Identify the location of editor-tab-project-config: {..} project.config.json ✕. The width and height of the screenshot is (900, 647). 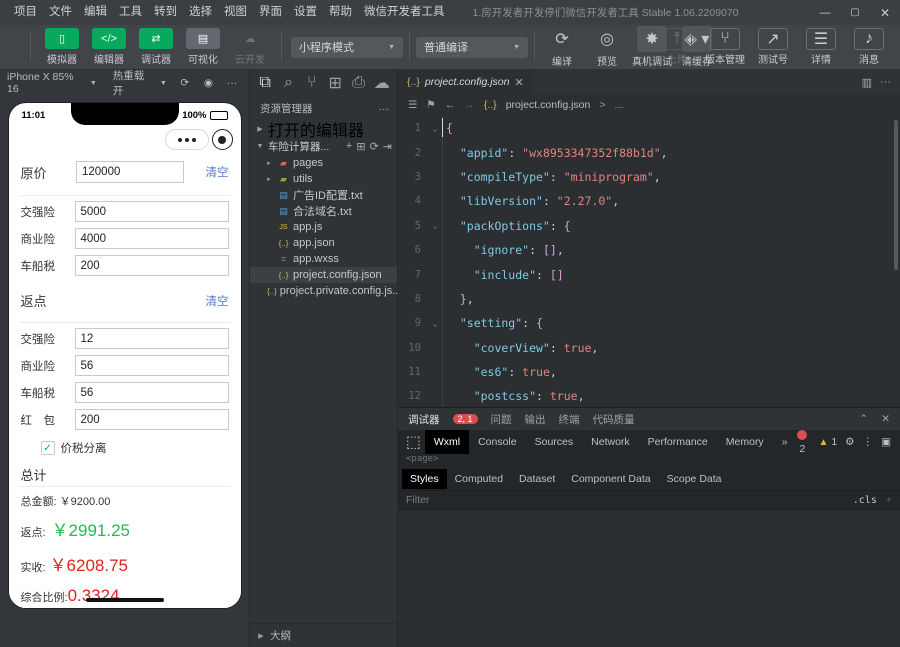
(465, 82).